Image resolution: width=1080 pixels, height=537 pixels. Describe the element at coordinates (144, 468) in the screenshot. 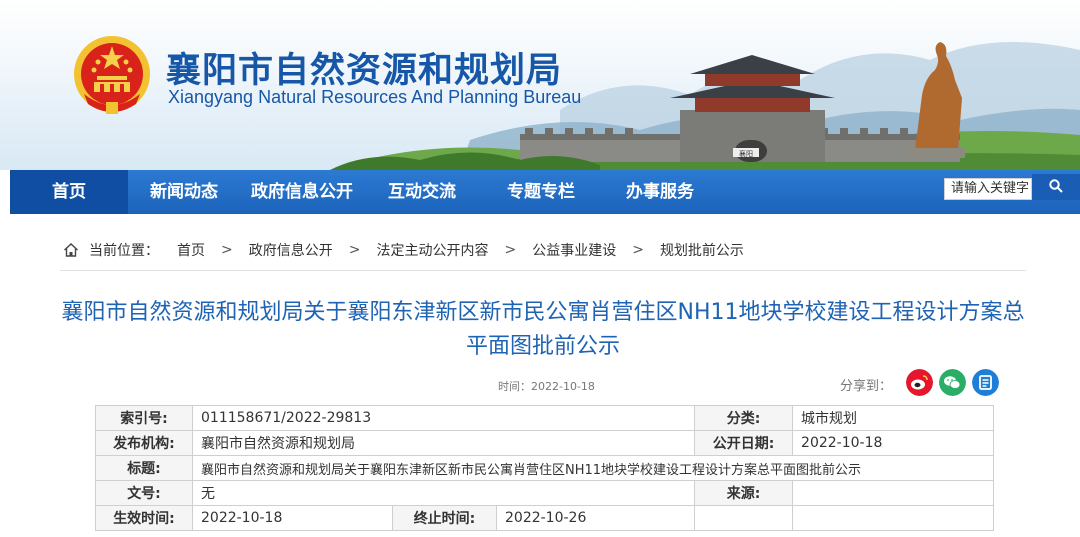

I see `subject-label: 标题:` at that location.